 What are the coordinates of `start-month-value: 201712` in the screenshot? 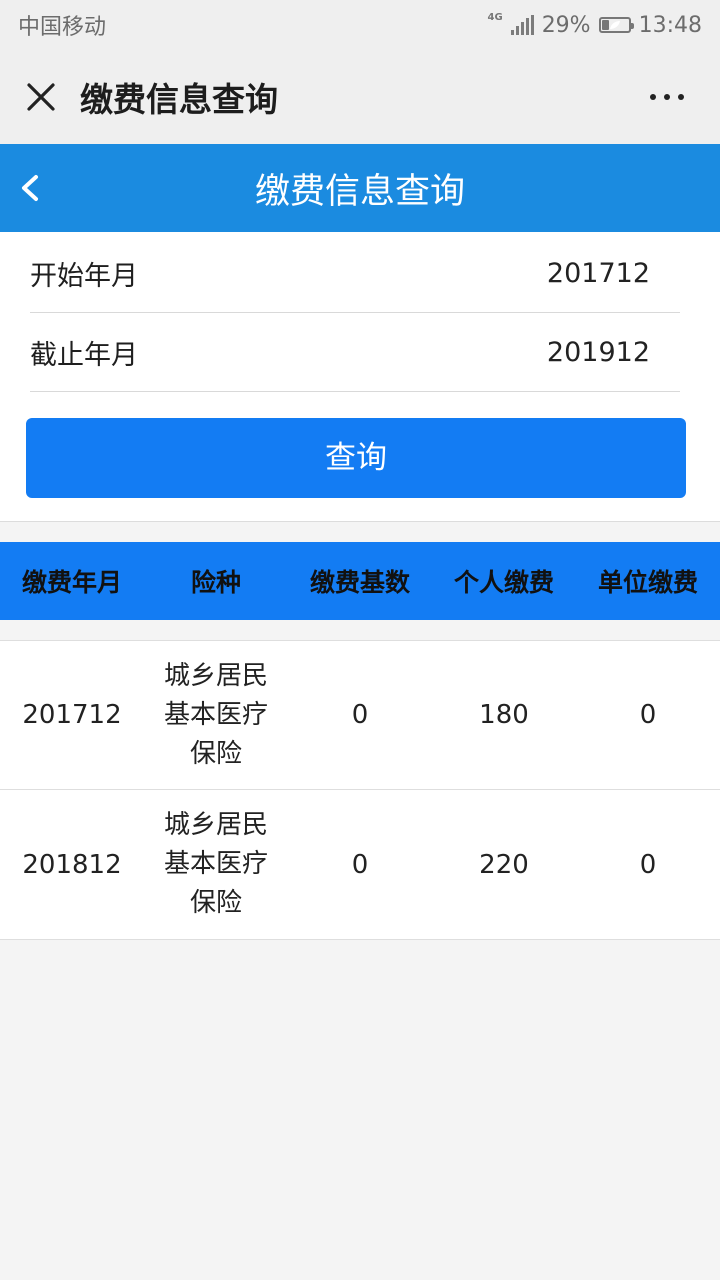 It's located at (598, 273).